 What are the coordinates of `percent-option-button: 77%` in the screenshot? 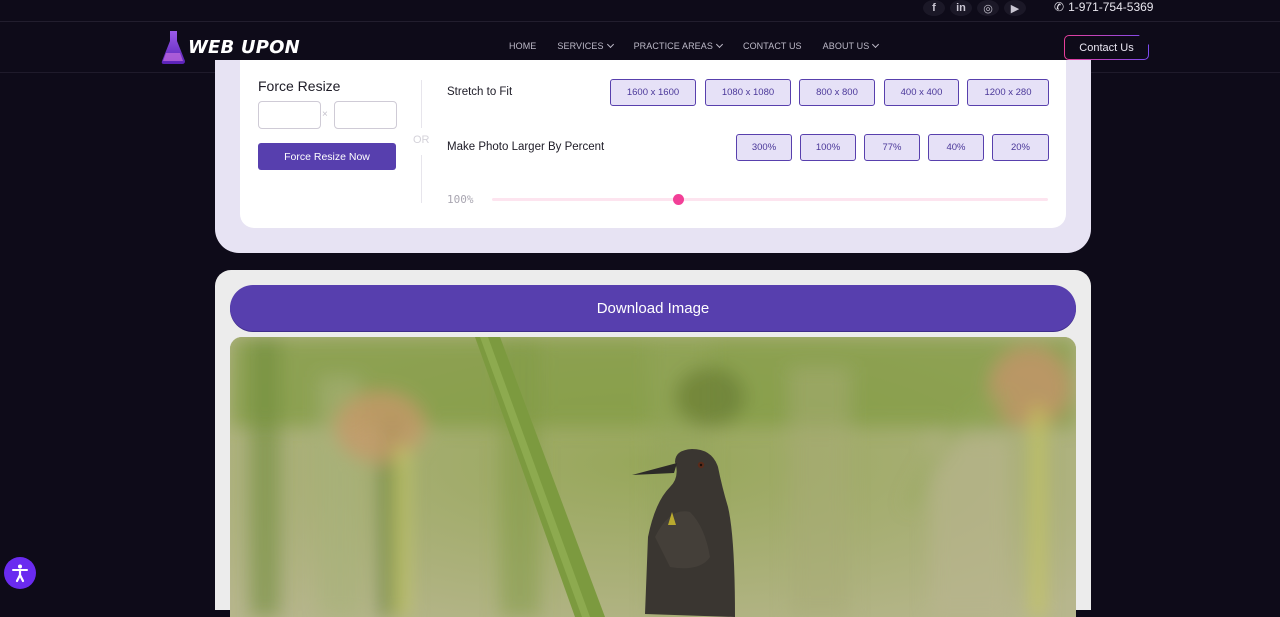 It's located at (892, 147).